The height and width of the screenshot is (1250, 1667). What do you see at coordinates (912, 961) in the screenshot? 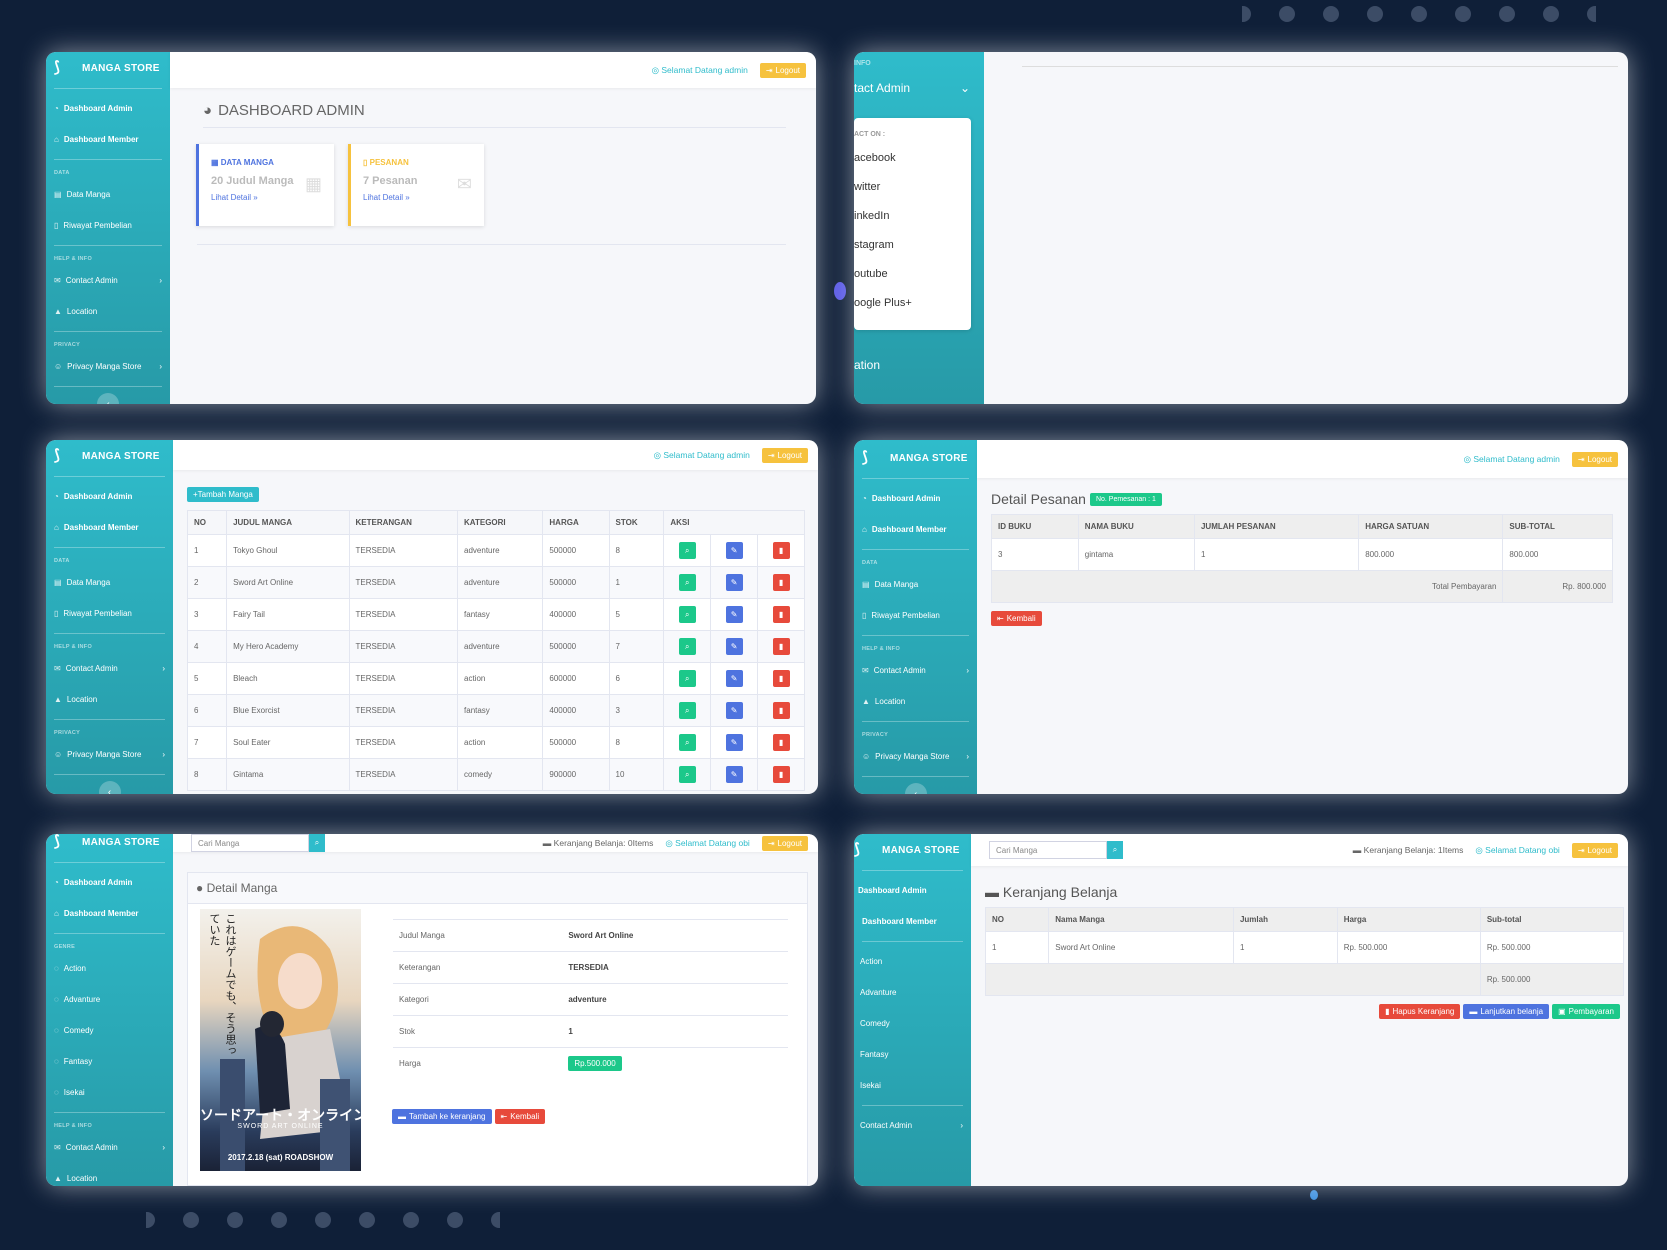
I see `nav-action: Action` at bounding box center [912, 961].